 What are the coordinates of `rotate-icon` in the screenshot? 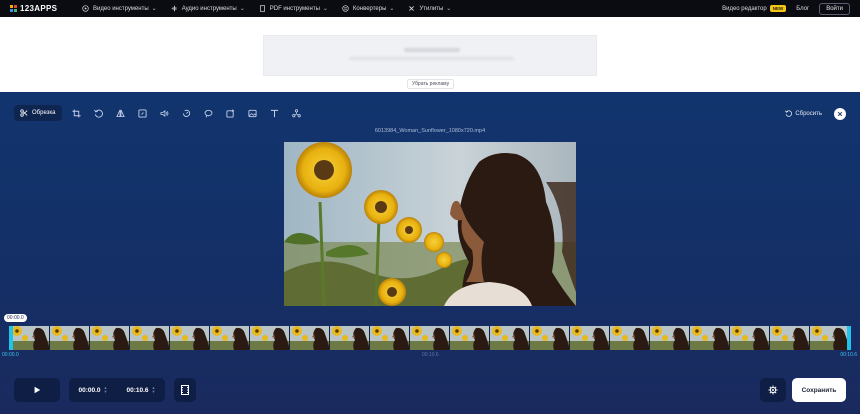 It's located at (98, 113).